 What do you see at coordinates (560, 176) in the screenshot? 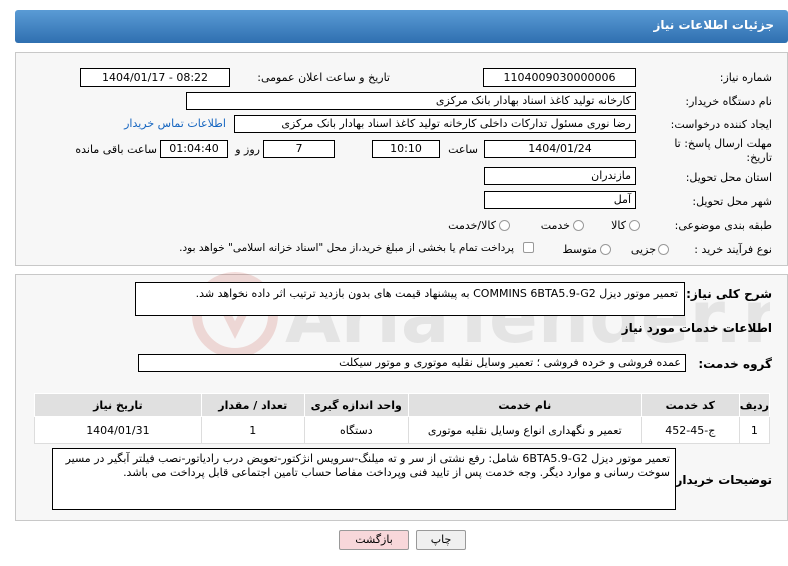
I see `province-field: مازندران` at bounding box center [560, 176].